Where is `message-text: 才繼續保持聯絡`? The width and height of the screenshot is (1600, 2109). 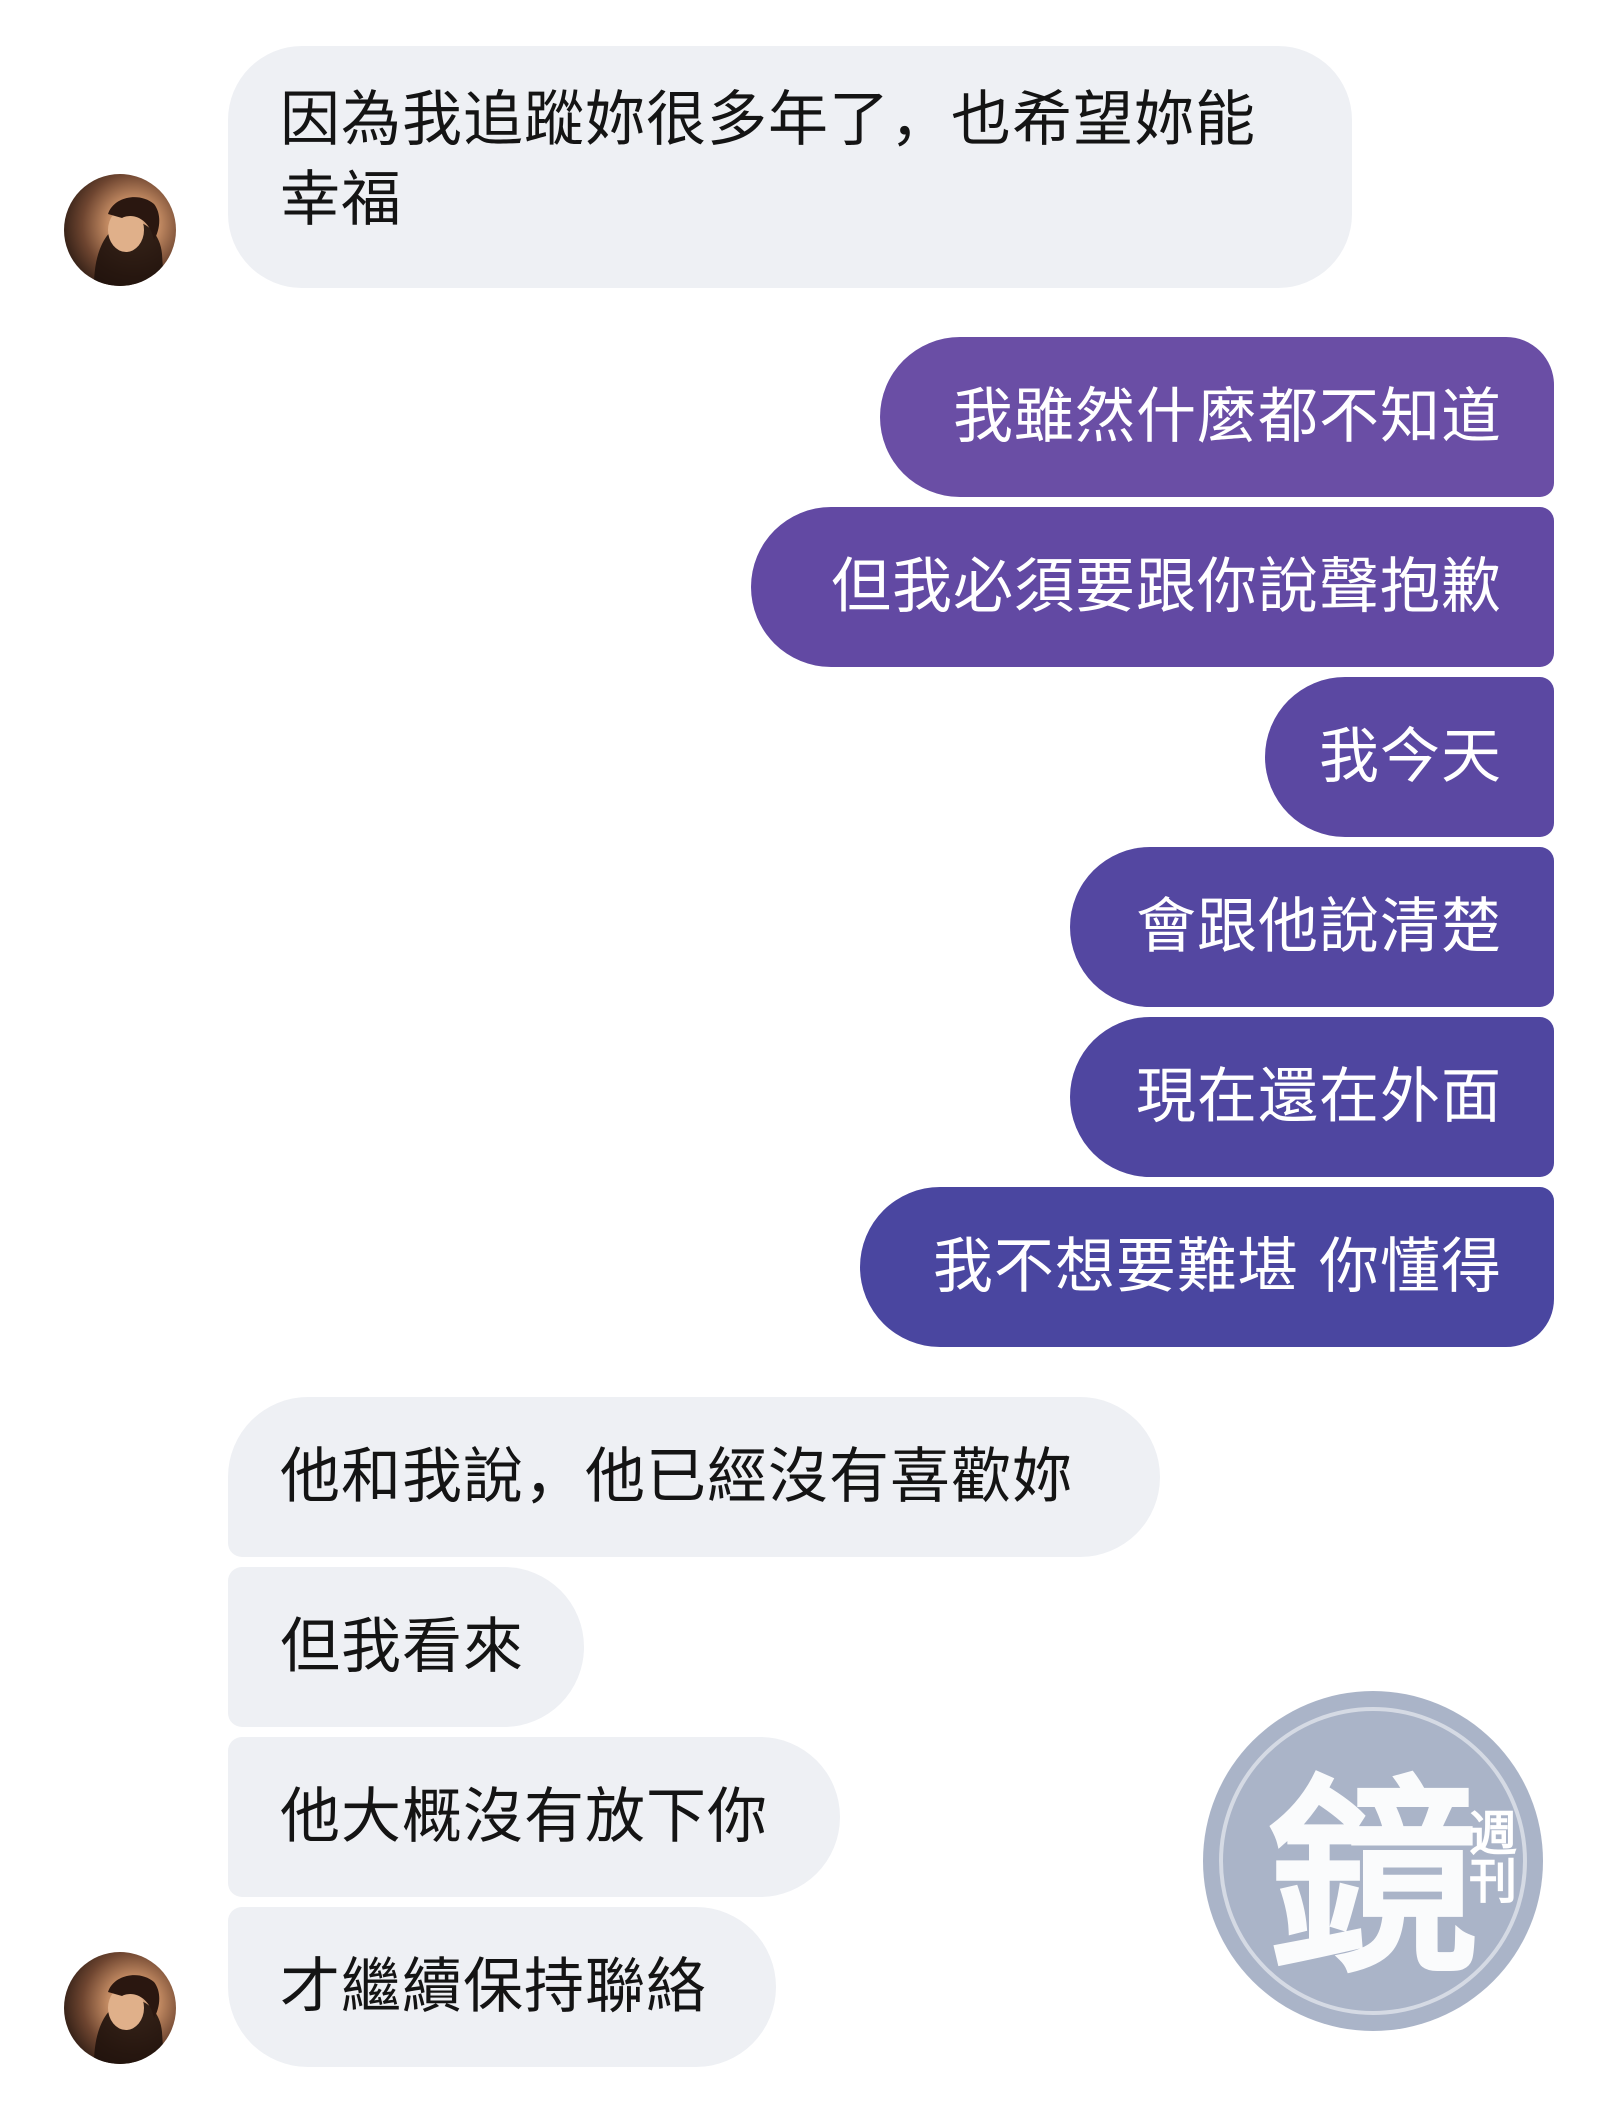 message-text: 才繼續保持聯絡 is located at coordinates (493, 1987).